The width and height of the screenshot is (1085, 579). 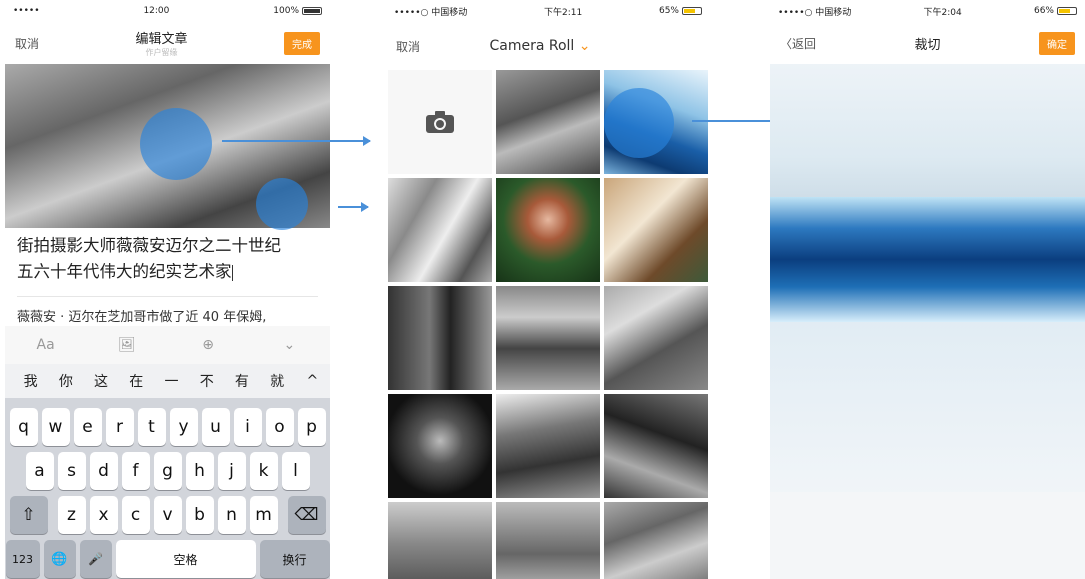 What do you see at coordinates (176, 144) in the screenshot?
I see `tap-indicator` at bounding box center [176, 144].